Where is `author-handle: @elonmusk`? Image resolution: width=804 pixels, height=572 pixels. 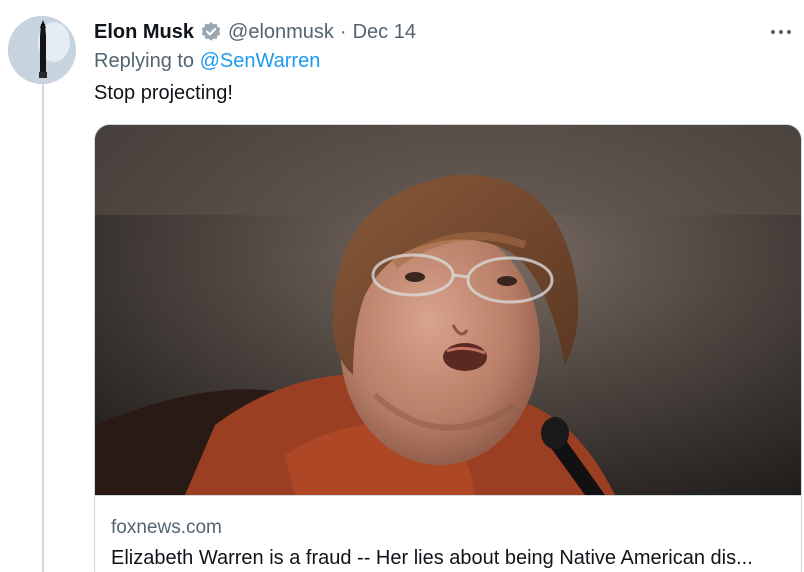
author-handle: @elonmusk is located at coordinates (281, 32).